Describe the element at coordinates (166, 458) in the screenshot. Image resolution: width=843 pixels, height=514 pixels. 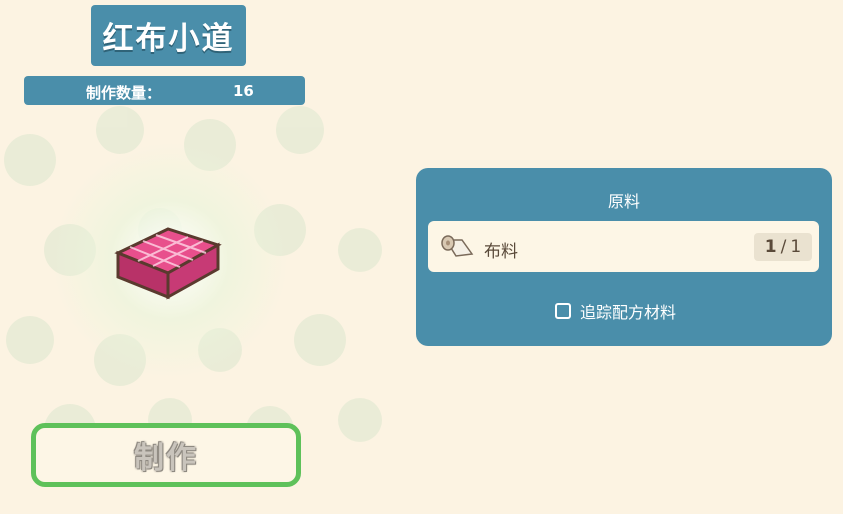
I see `craft-button-label: 制作` at that location.